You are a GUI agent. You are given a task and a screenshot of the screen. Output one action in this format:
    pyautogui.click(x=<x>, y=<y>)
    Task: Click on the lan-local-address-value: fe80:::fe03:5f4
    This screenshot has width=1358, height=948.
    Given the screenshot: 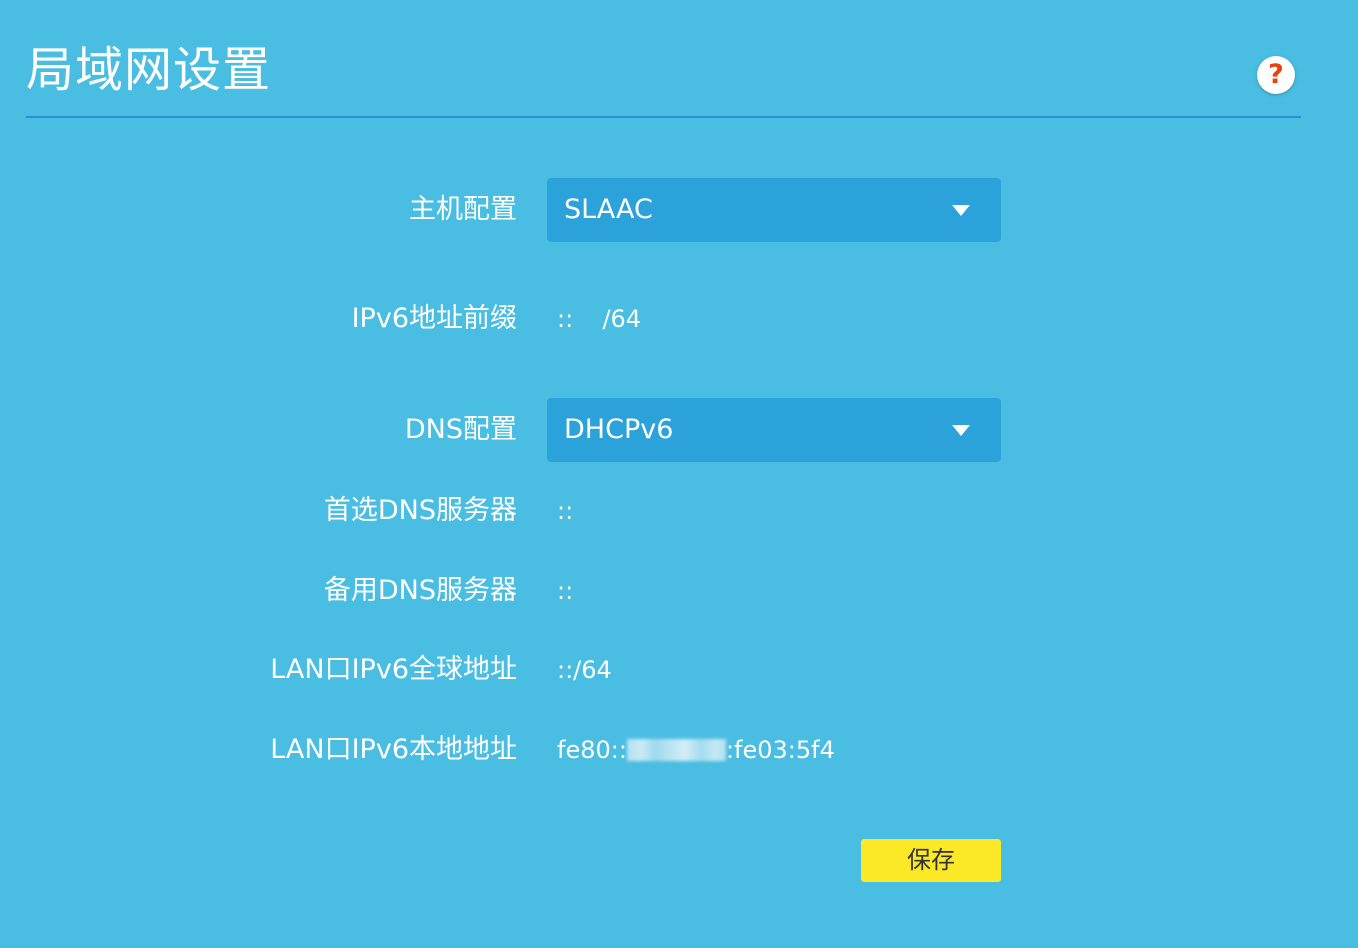 What is the action you would take?
    pyautogui.click(x=696, y=750)
    